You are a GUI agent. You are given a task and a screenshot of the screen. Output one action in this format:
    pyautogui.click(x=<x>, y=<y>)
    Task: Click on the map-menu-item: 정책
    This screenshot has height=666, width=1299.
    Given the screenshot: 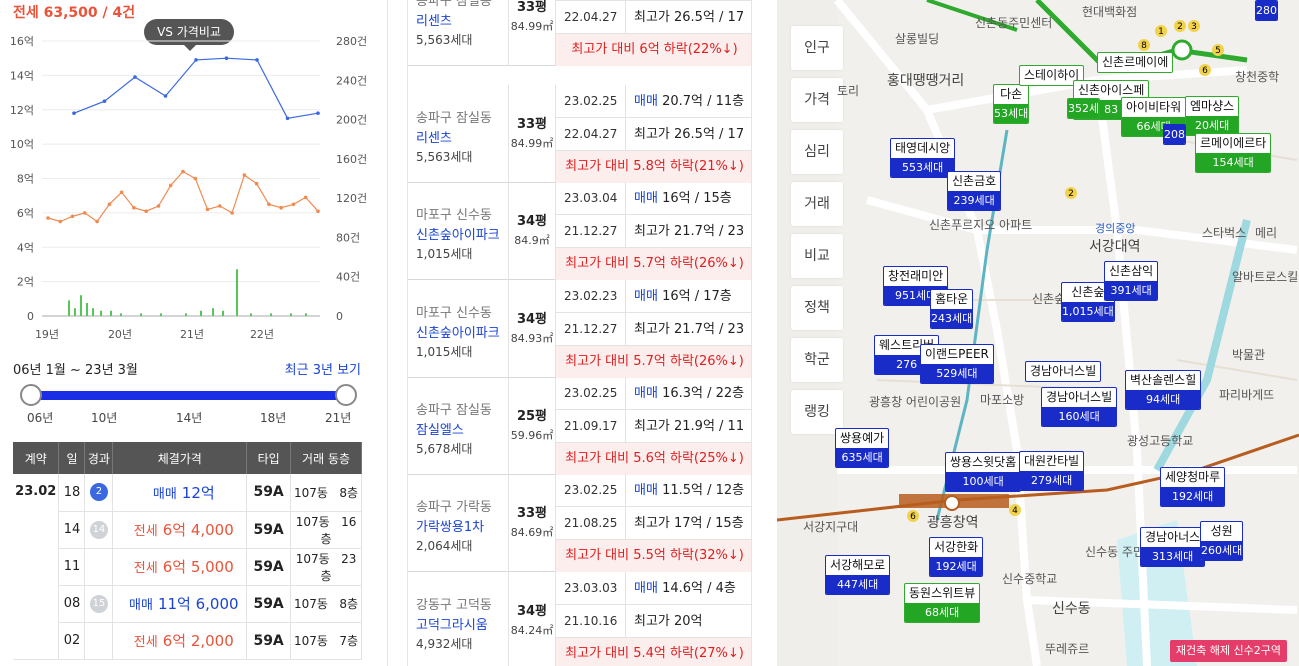 What is the action you would take?
    pyautogui.click(x=817, y=308)
    